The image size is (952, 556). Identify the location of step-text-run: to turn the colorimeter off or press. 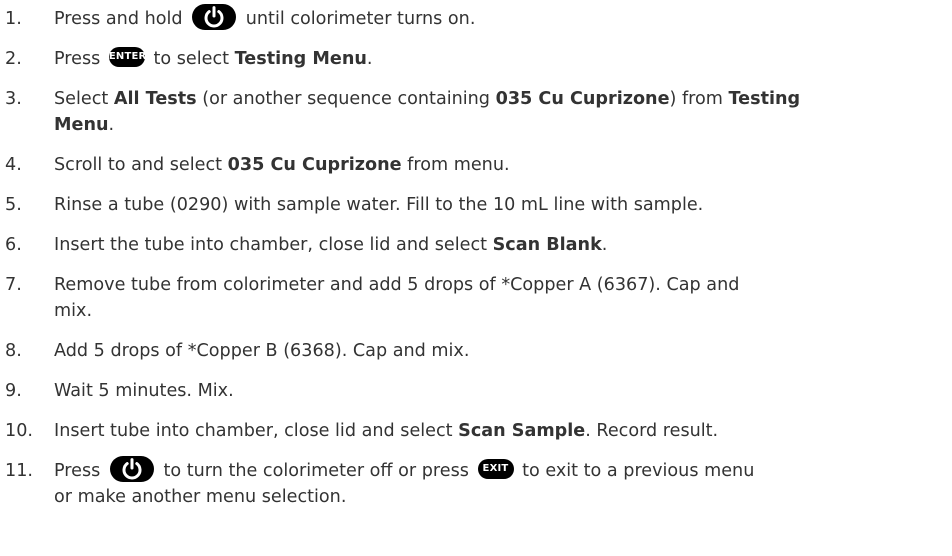
(316, 471).